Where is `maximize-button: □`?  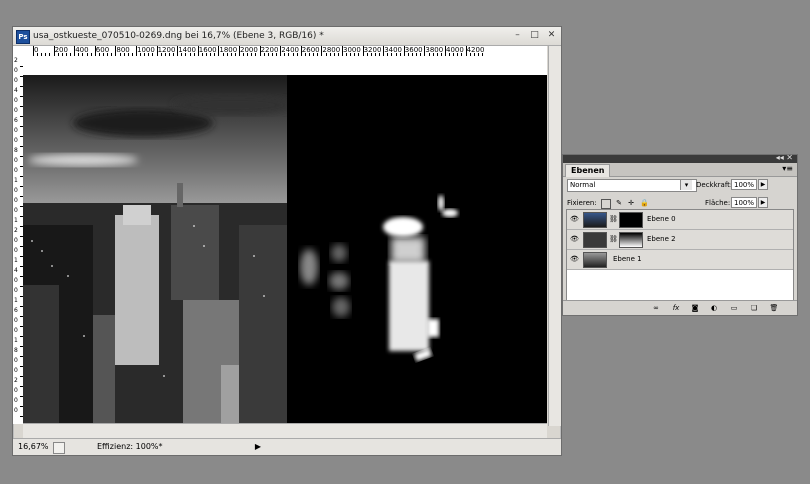
maximize-button: □ is located at coordinates (534, 35).